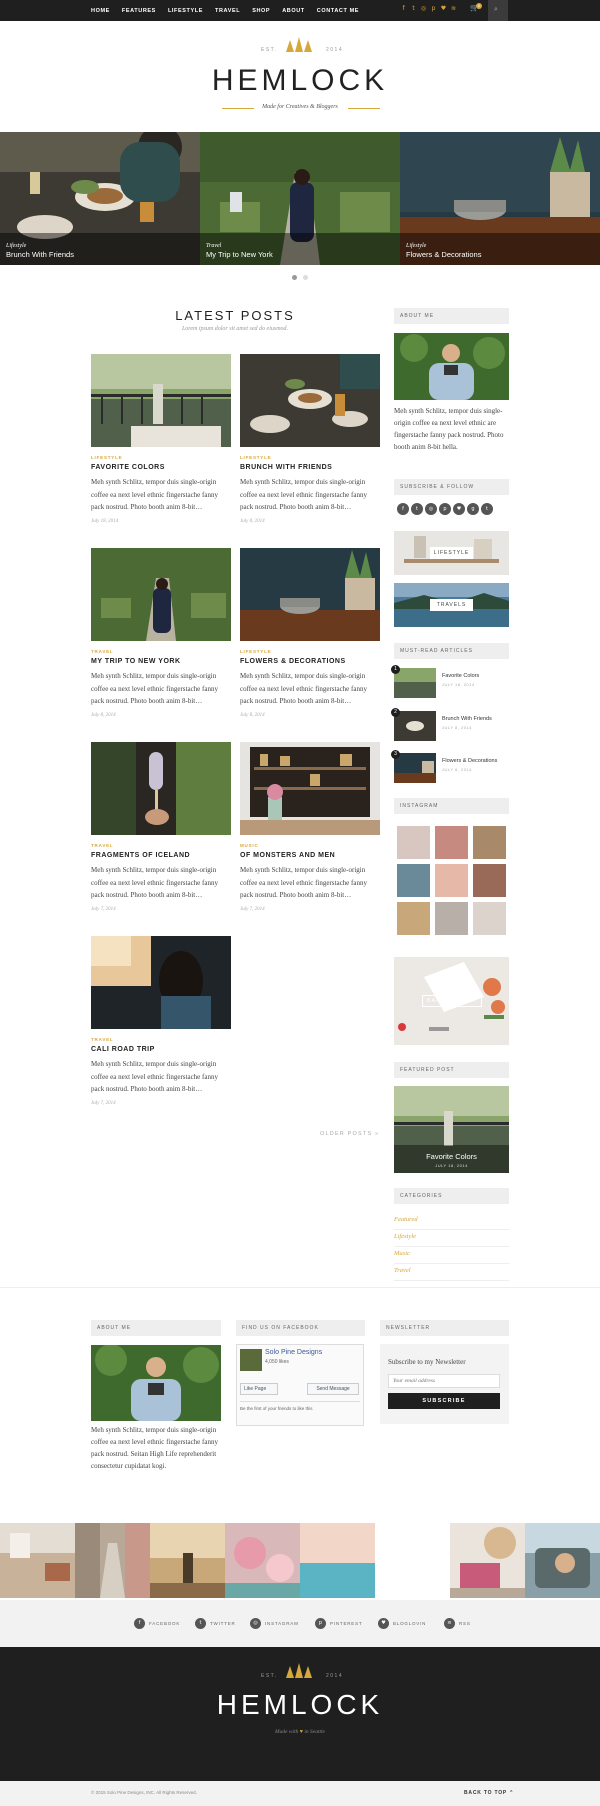 The image size is (600, 1806). What do you see at coordinates (161, 855) in the screenshot?
I see `post-title: FRAGMENTS OF ICELAND` at bounding box center [161, 855].